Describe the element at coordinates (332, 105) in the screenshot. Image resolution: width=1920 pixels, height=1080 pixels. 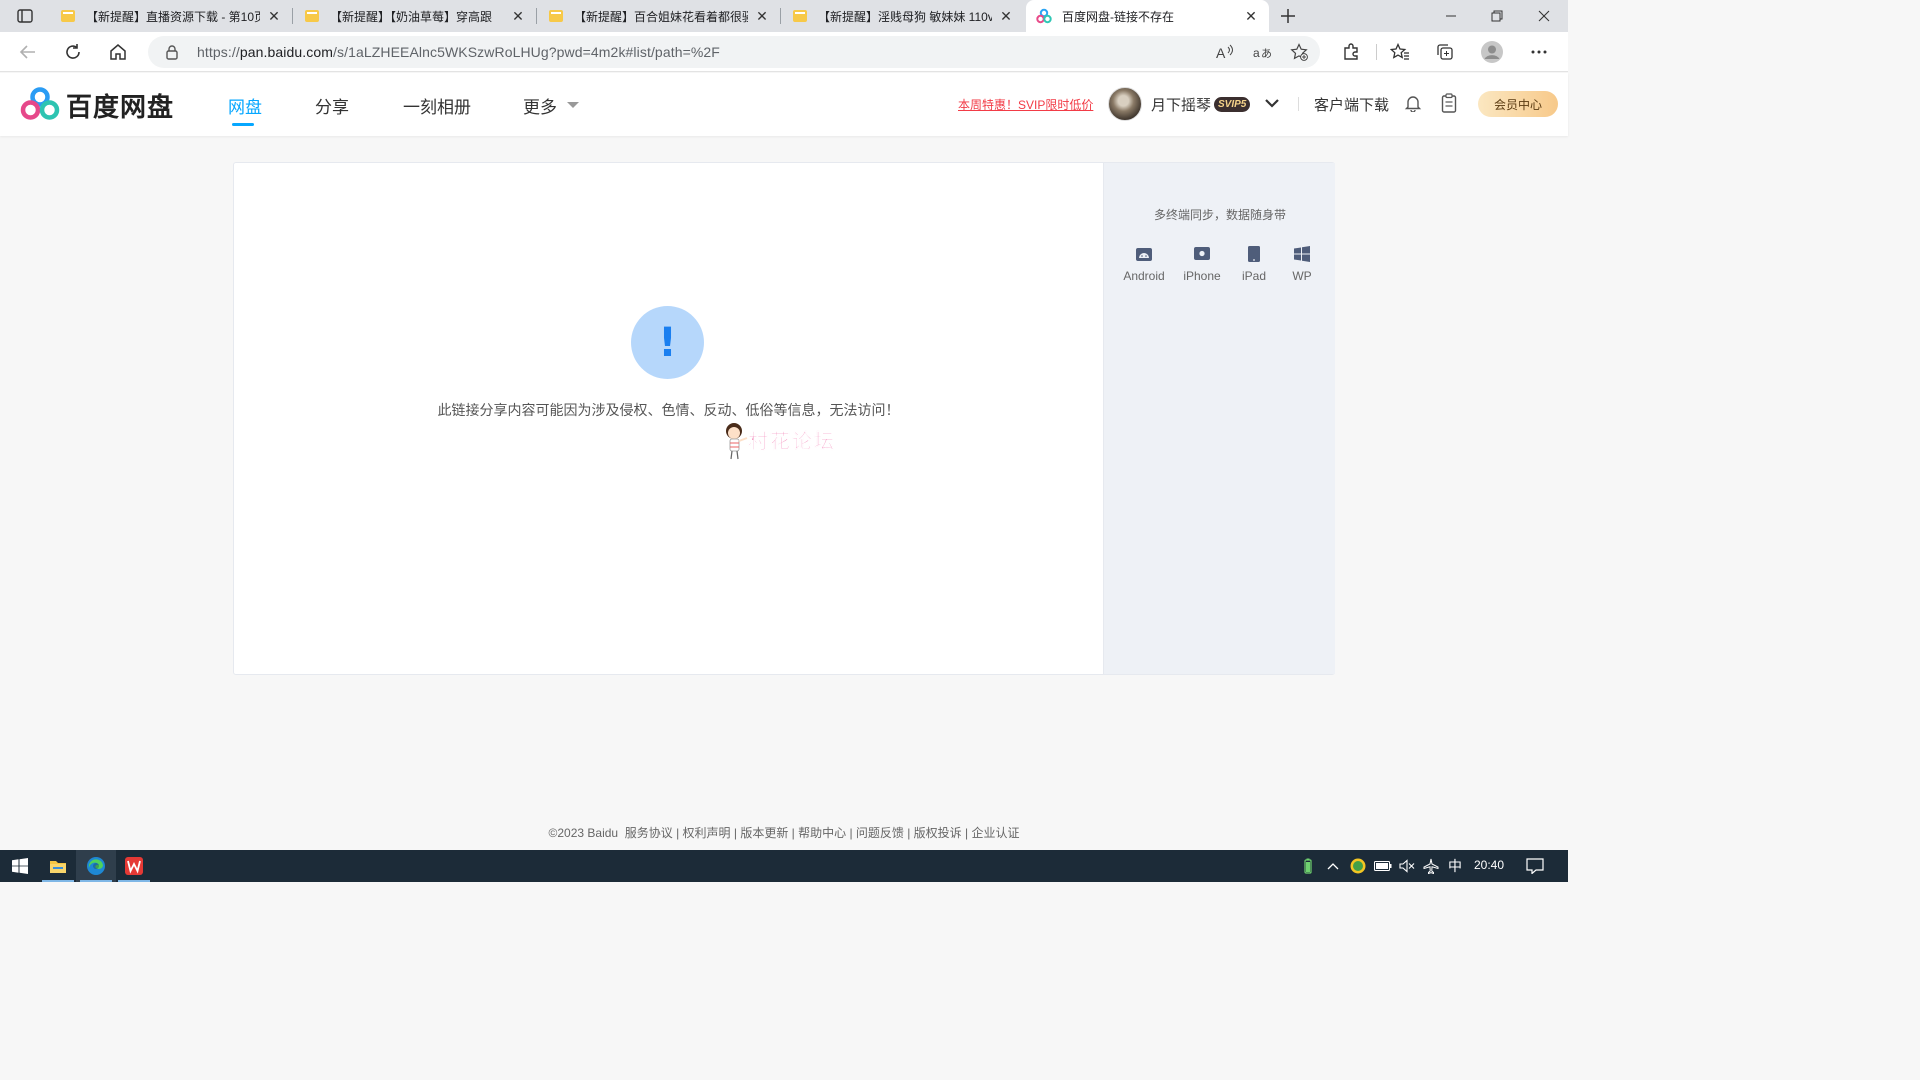
I see `nav-share: 分享` at that location.